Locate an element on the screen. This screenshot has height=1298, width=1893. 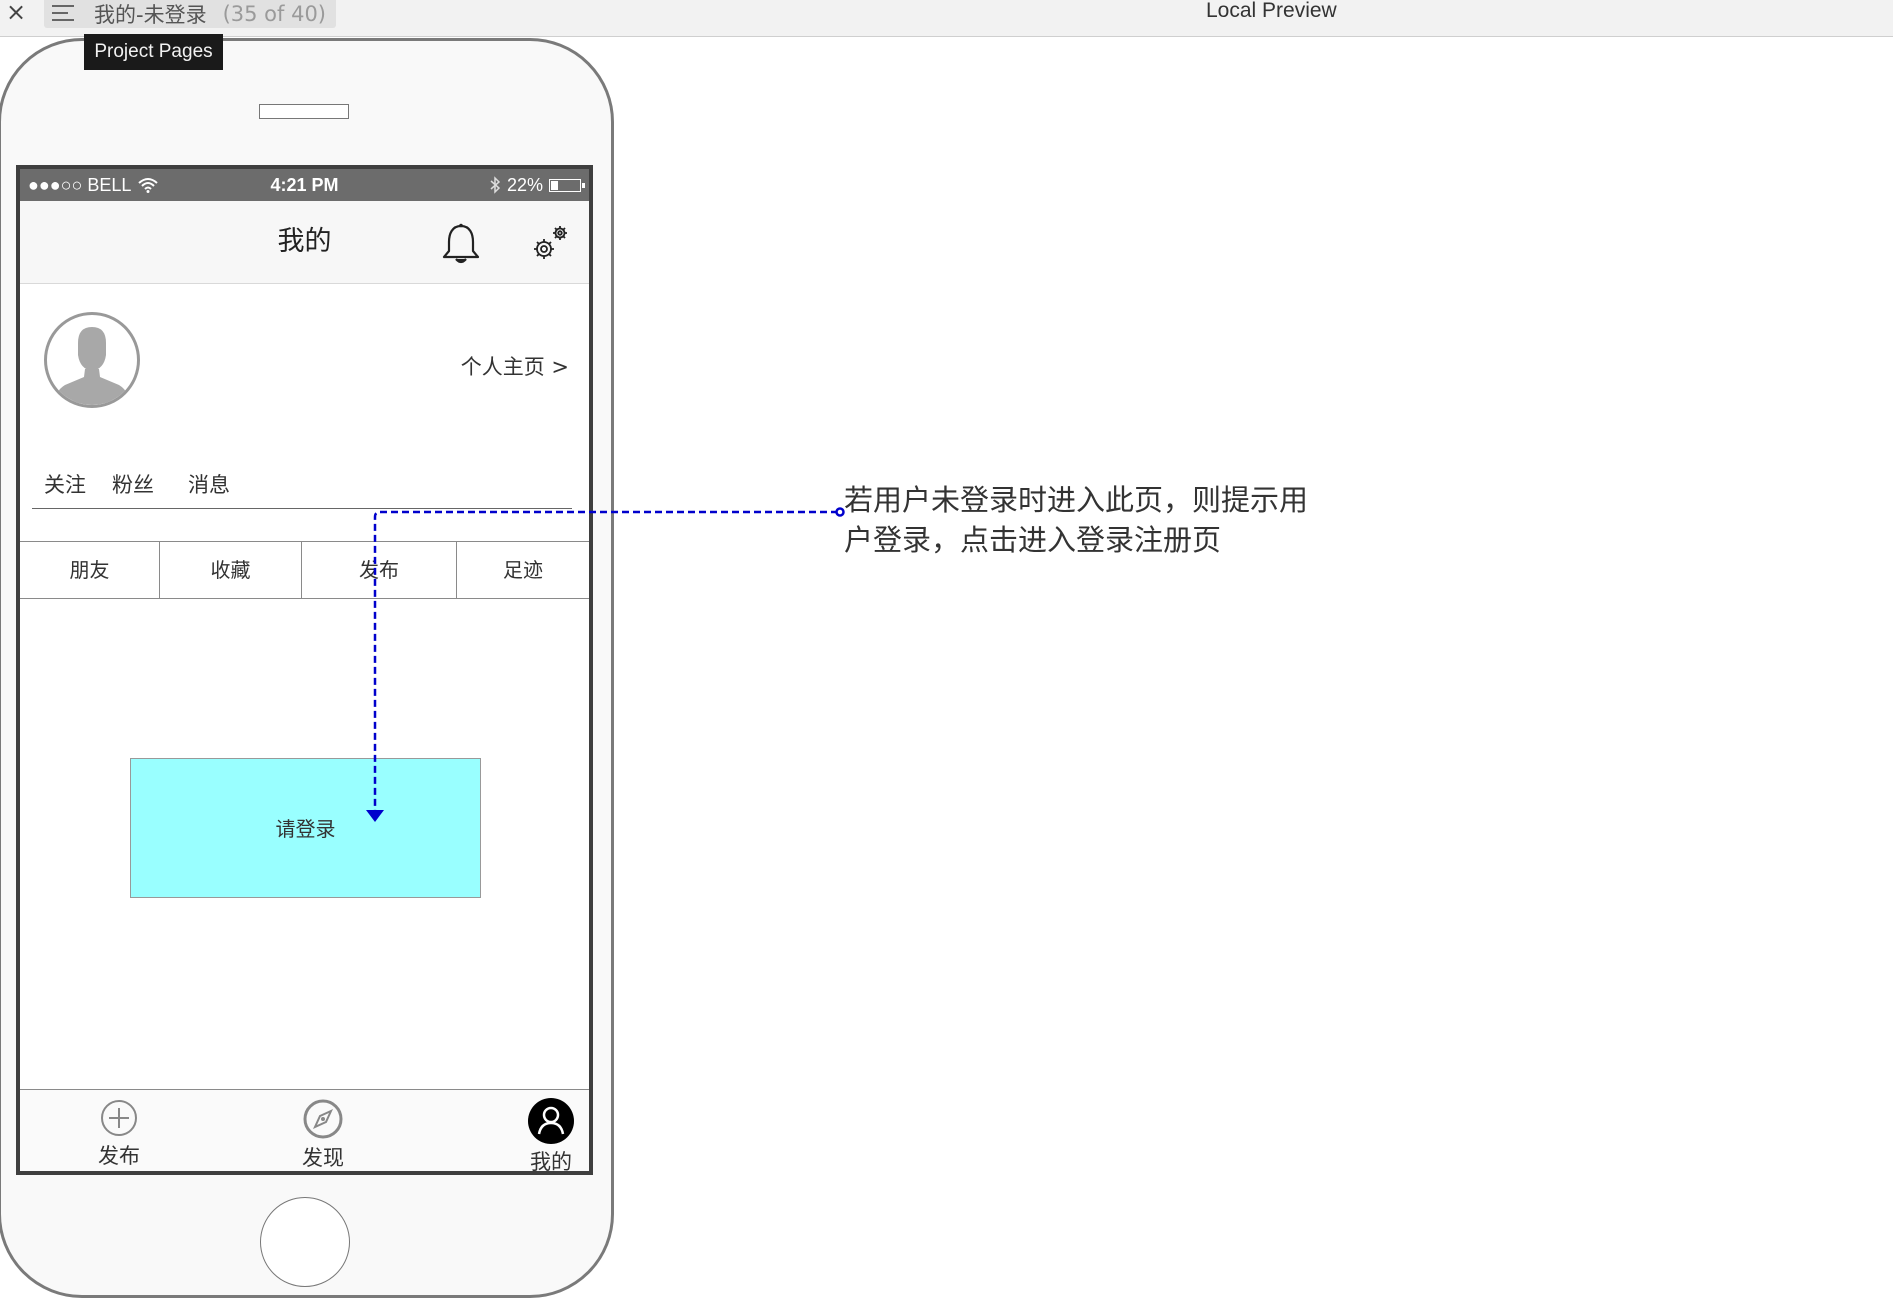
annotation-note: 若用户未登录时进入此页，则提示用户登录，点击进入登录注册页 is located at coordinates (1076, 520).